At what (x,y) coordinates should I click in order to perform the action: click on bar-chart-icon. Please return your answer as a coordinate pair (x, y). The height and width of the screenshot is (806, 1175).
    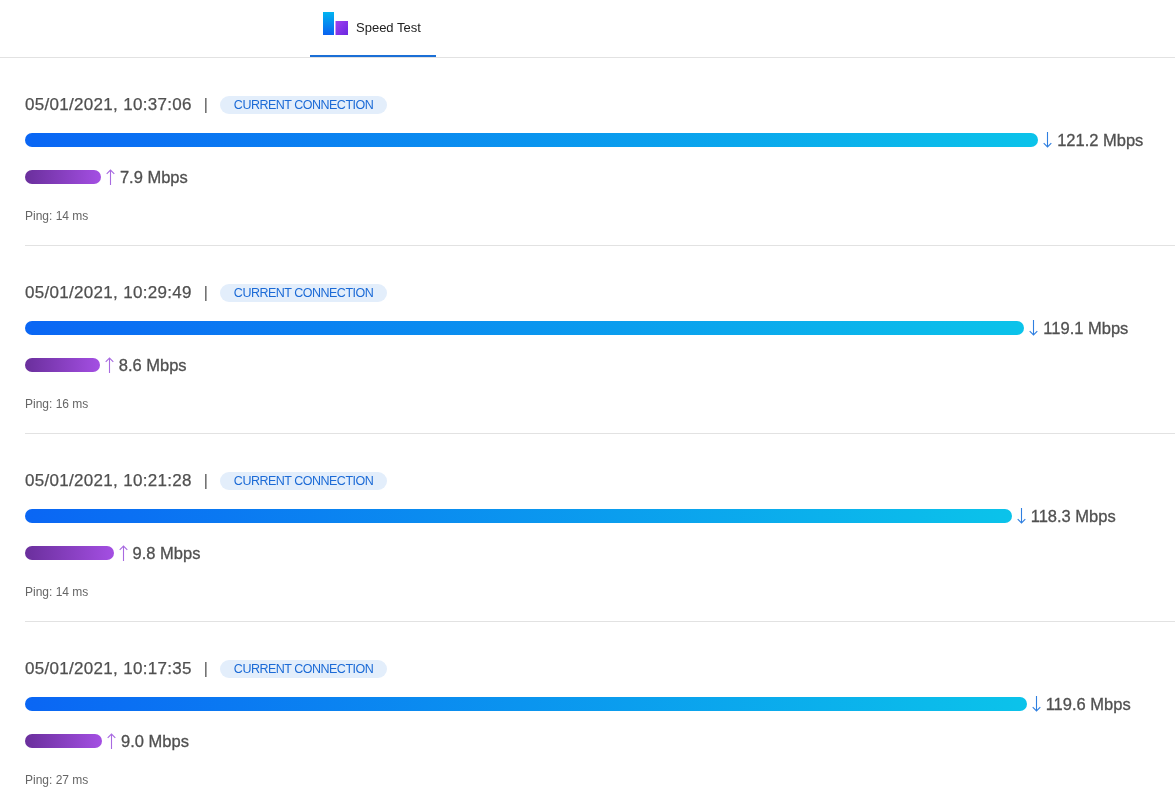
    Looking at the image, I should click on (335, 23).